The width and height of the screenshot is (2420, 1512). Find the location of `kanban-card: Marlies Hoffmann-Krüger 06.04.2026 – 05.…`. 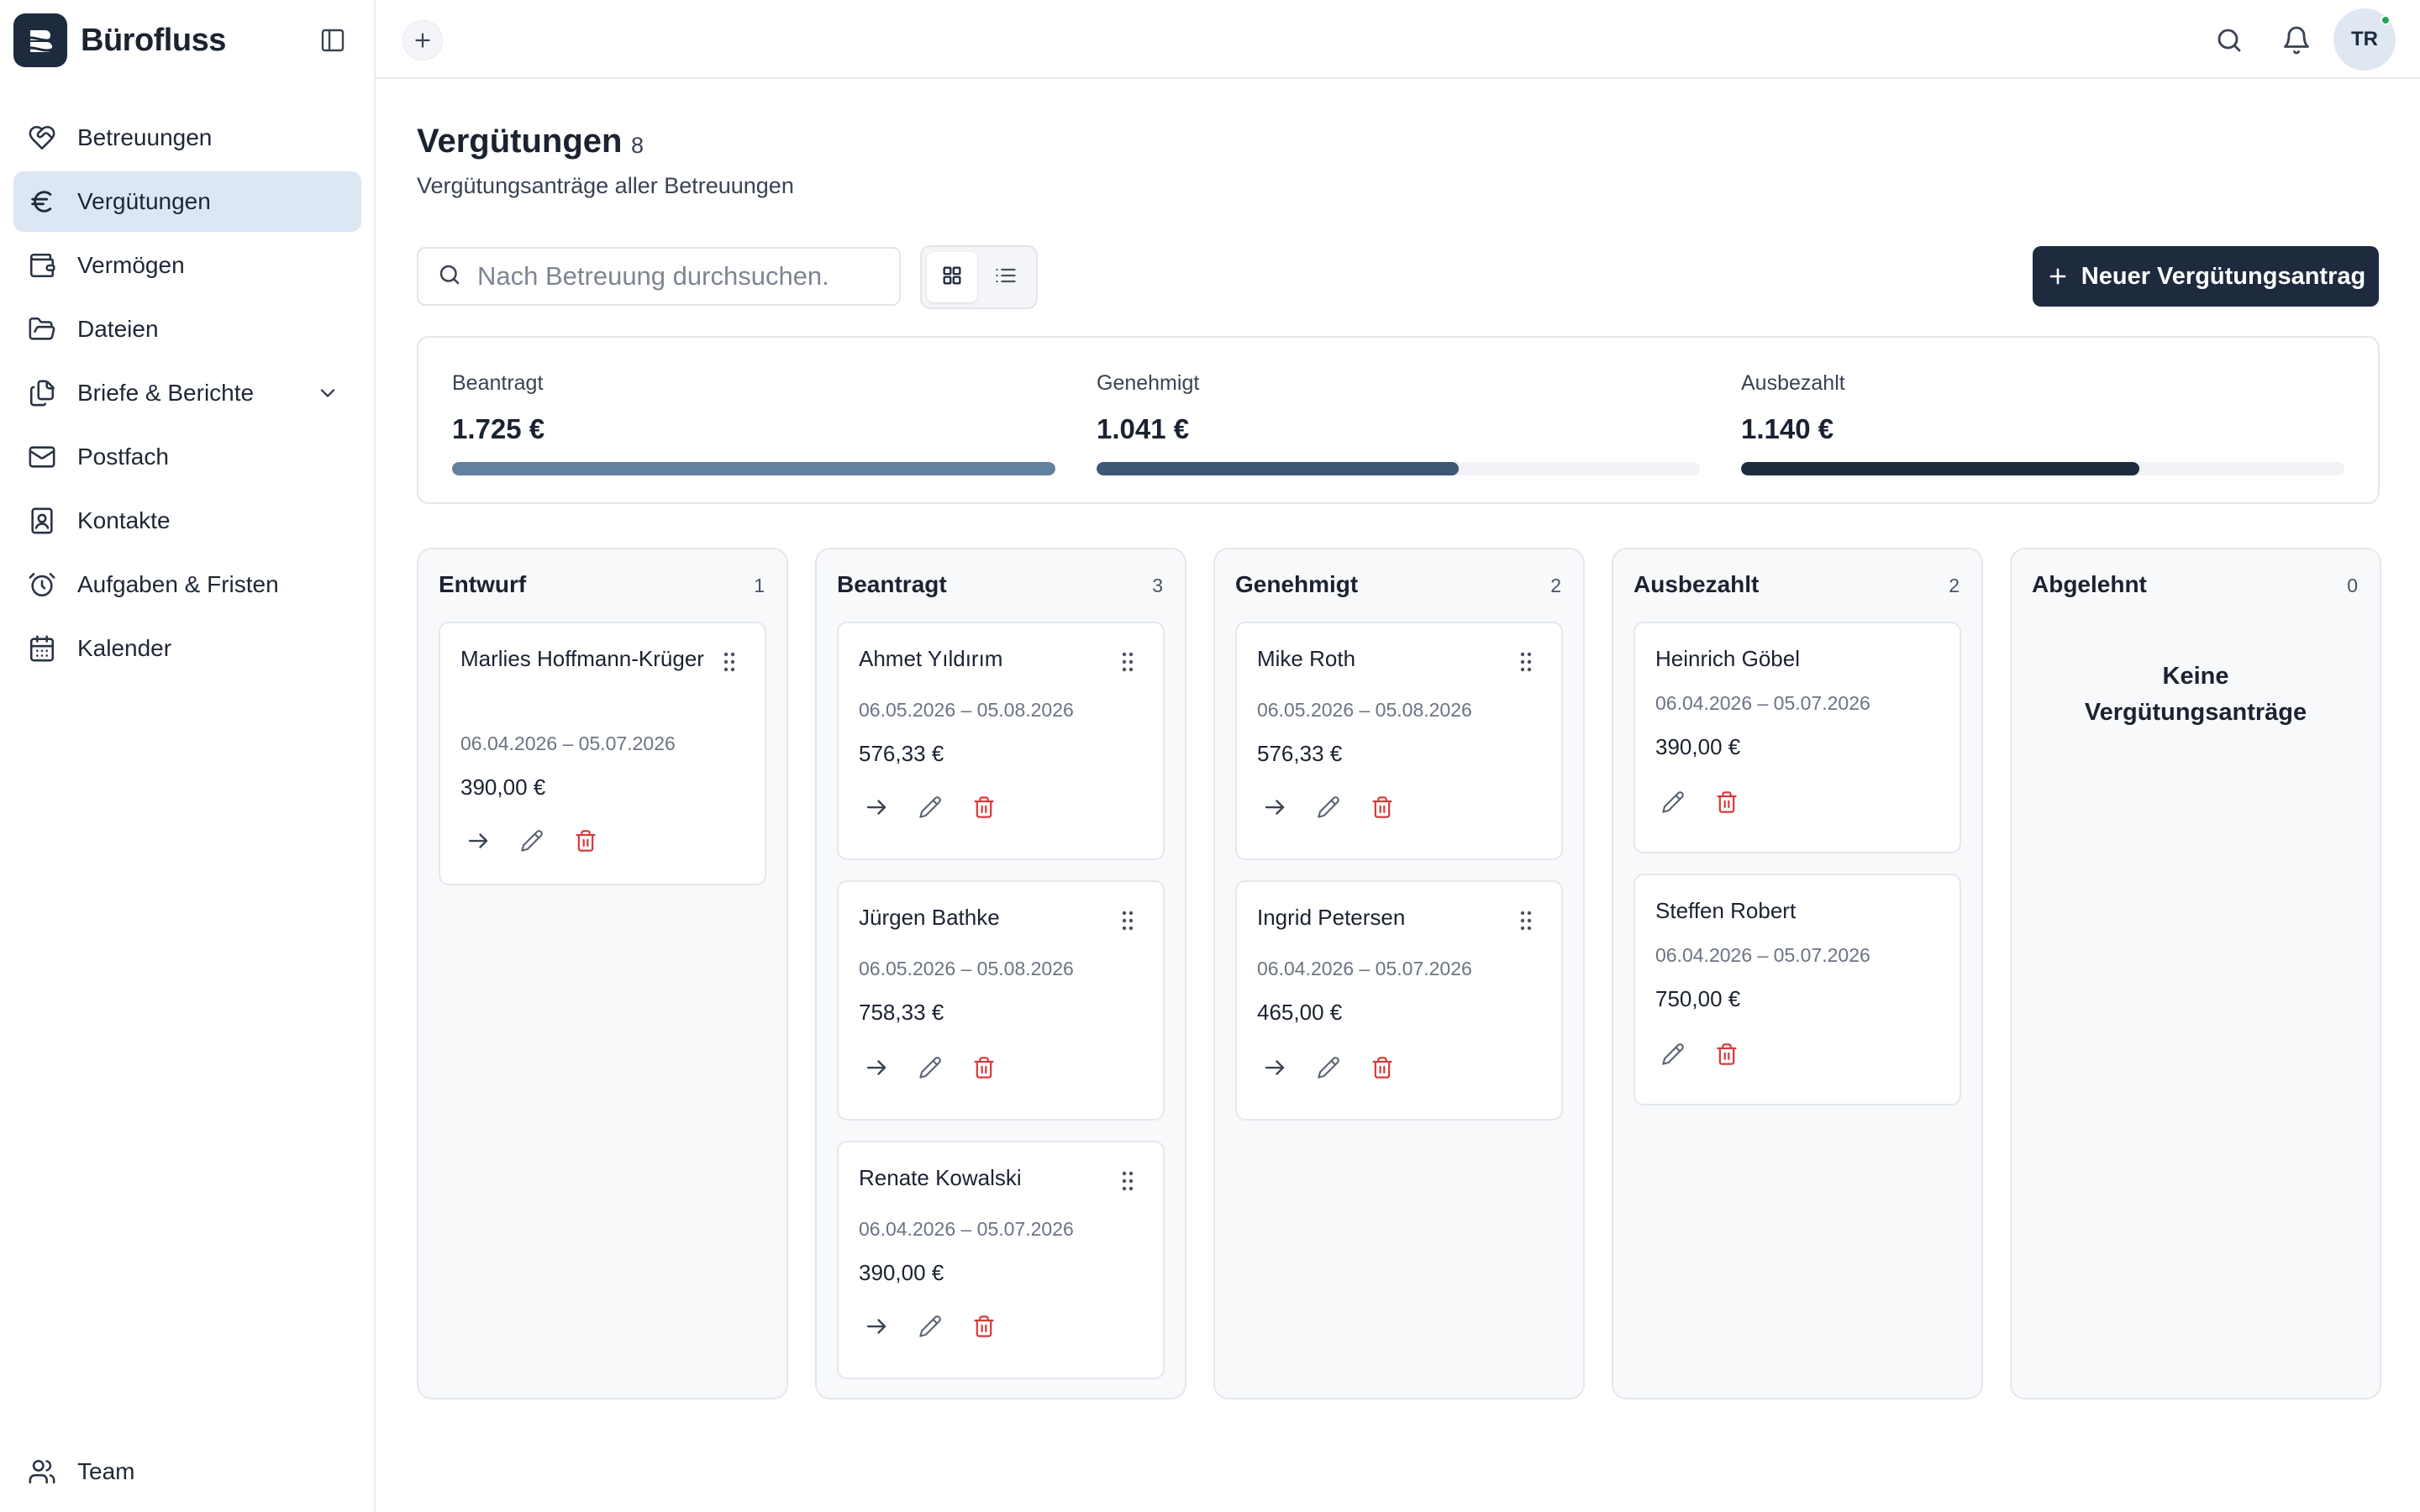

kanban-card: Marlies Hoffmann-Krüger 06.04.2026 – 05.… is located at coordinates (602, 753).